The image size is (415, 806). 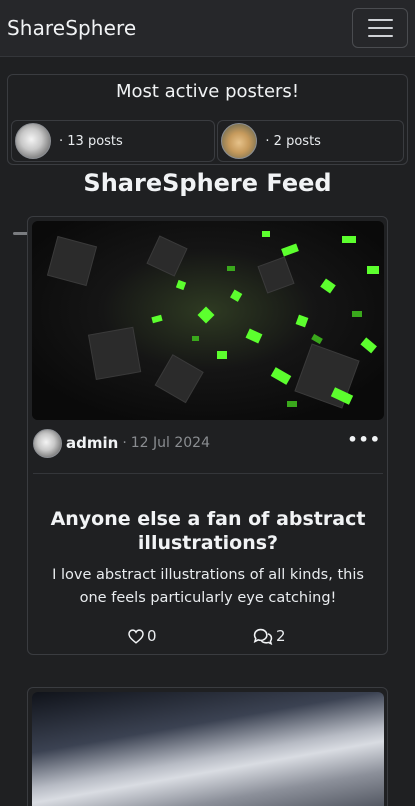 What do you see at coordinates (281, 636) in the screenshot?
I see `comment-count: 2` at bounding box center [281, 636].